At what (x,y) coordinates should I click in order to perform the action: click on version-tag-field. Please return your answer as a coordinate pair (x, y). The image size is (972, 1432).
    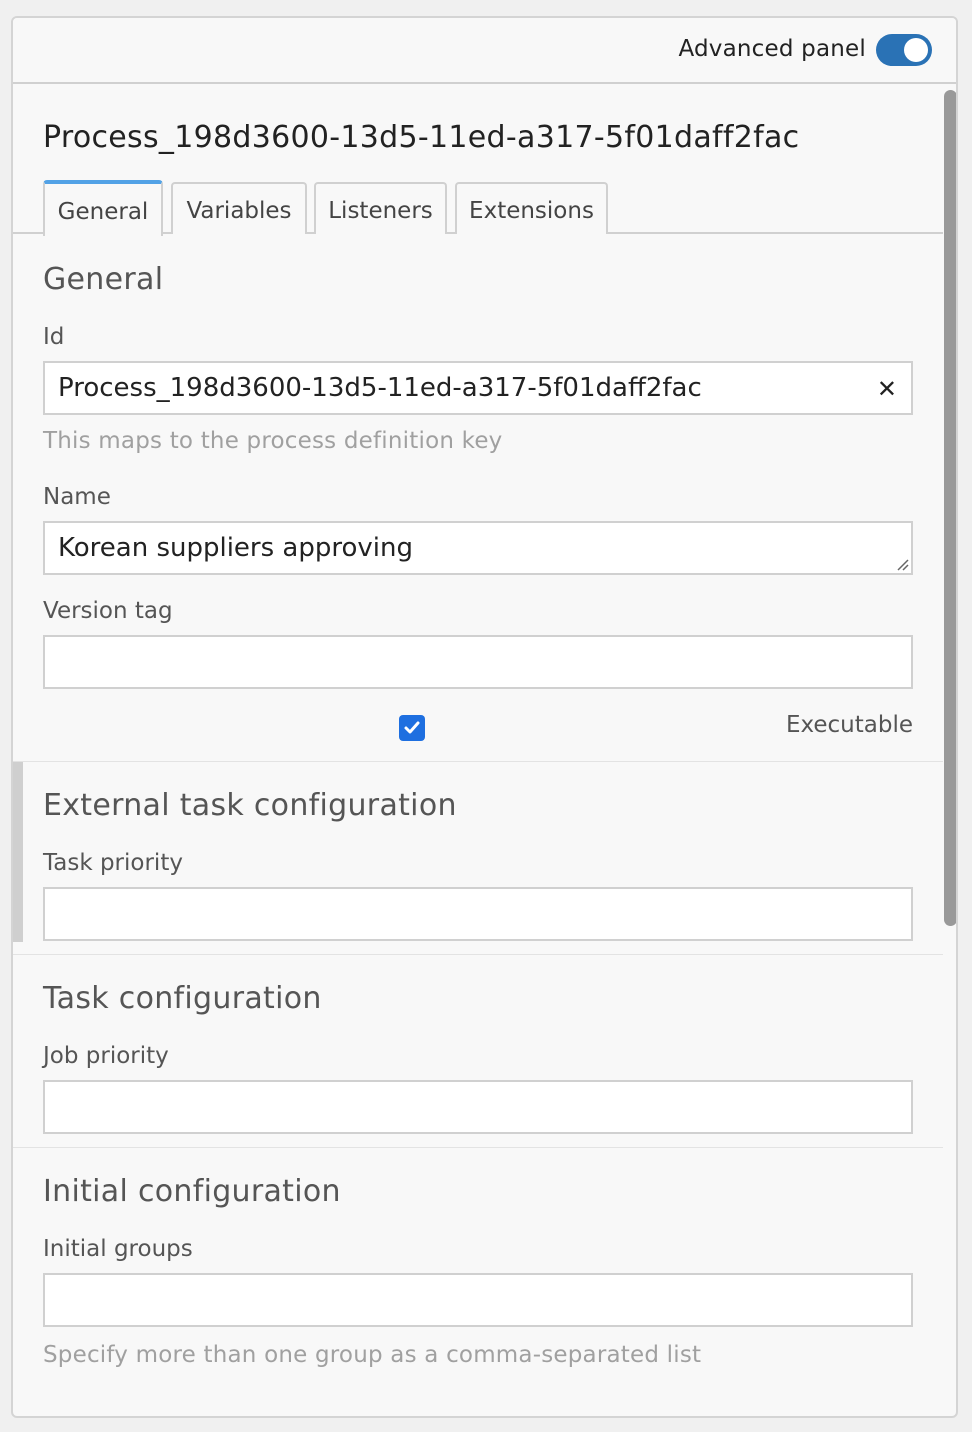
    Looking at the image, I should click on (478, 662).